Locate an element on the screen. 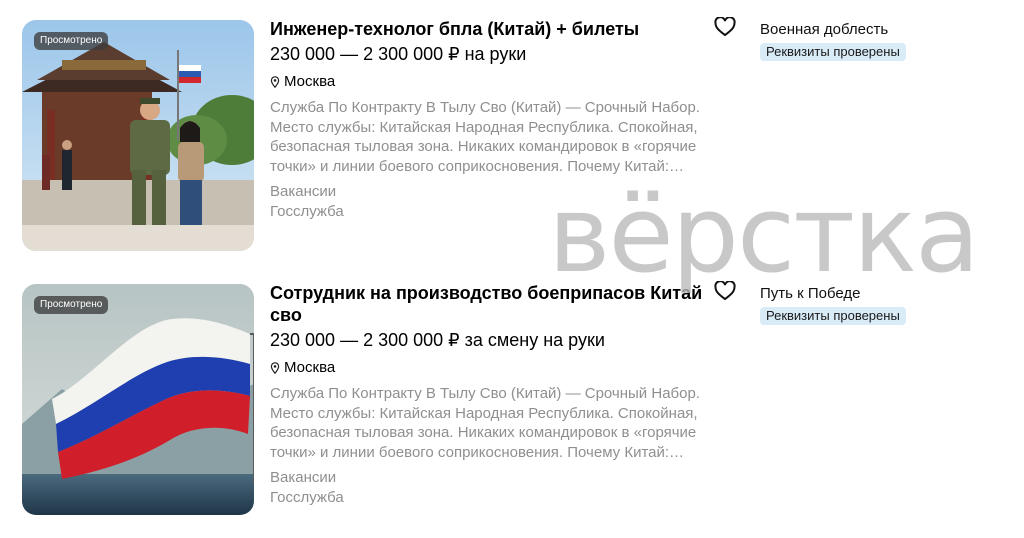 The image size is (1024, 538). soldier-photo-icon is located at coordinates (138, 135).